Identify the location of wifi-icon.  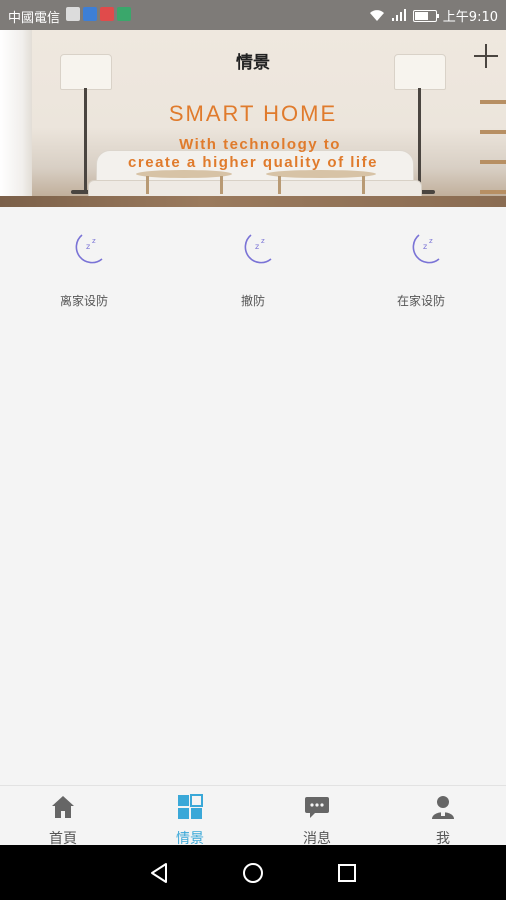
(376, 15).